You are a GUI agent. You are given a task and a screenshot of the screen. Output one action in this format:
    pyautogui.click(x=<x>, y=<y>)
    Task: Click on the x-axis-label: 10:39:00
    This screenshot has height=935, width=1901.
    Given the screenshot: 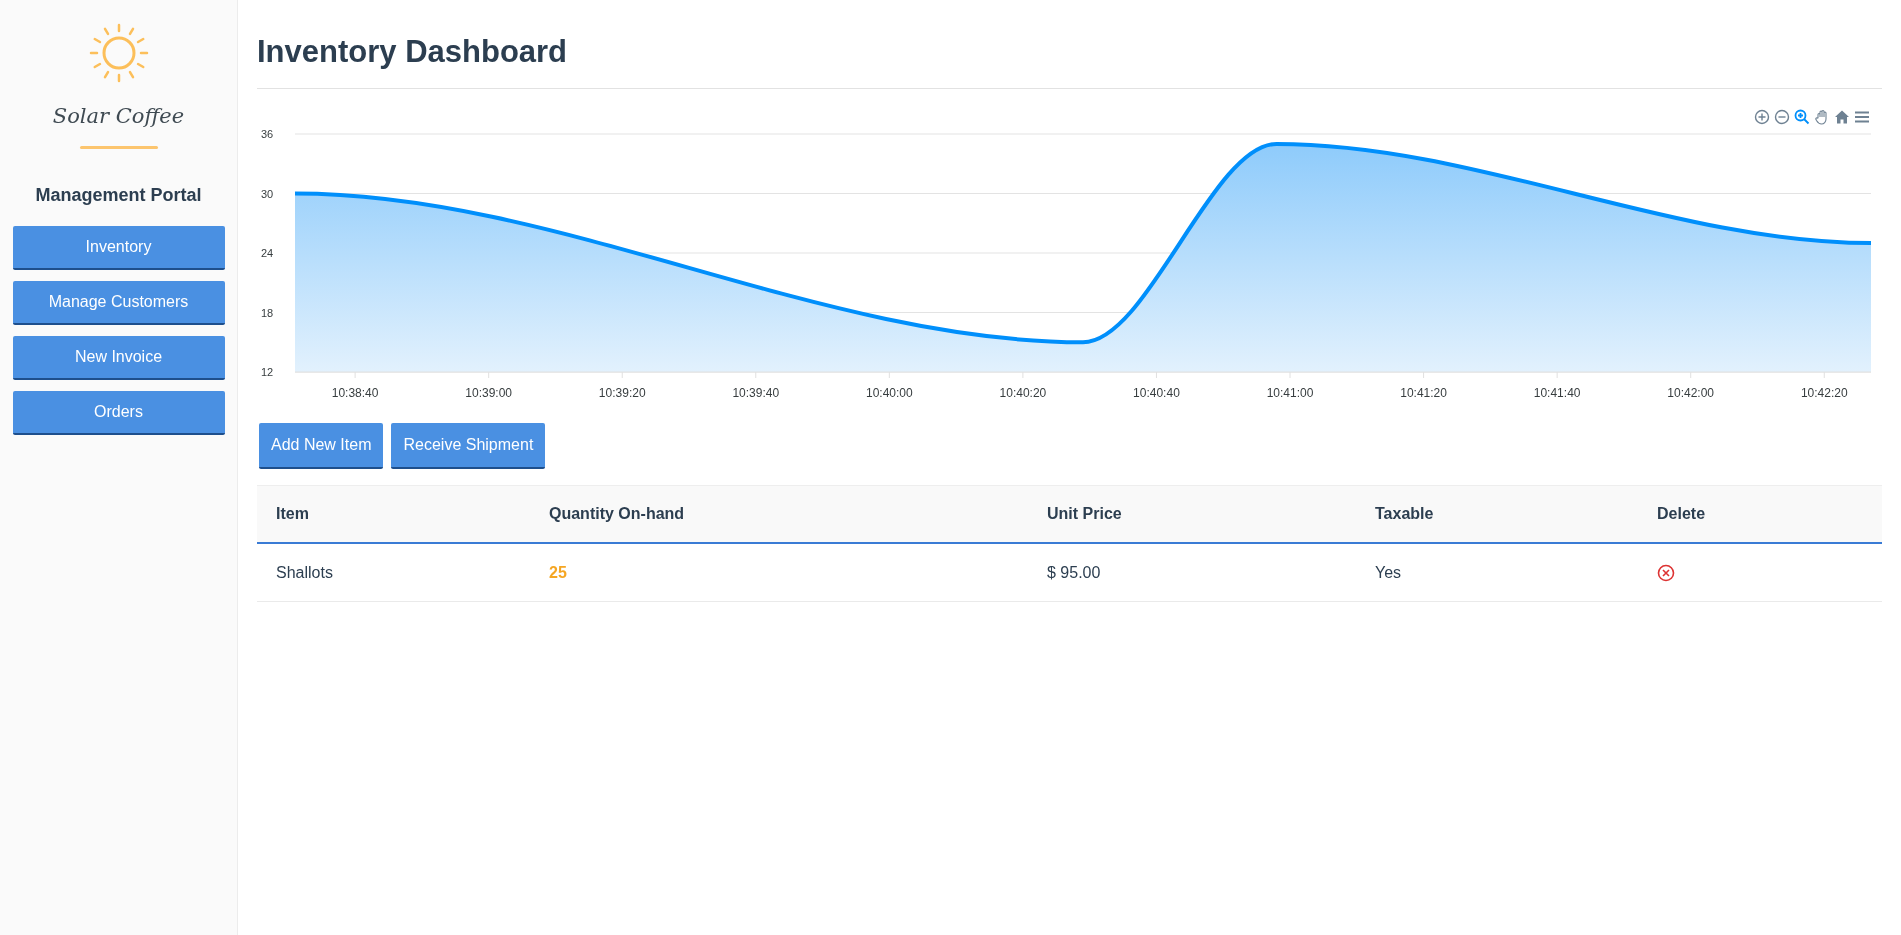 What is the action you would take?
    pyautogui.click(x=488, y=393)
    